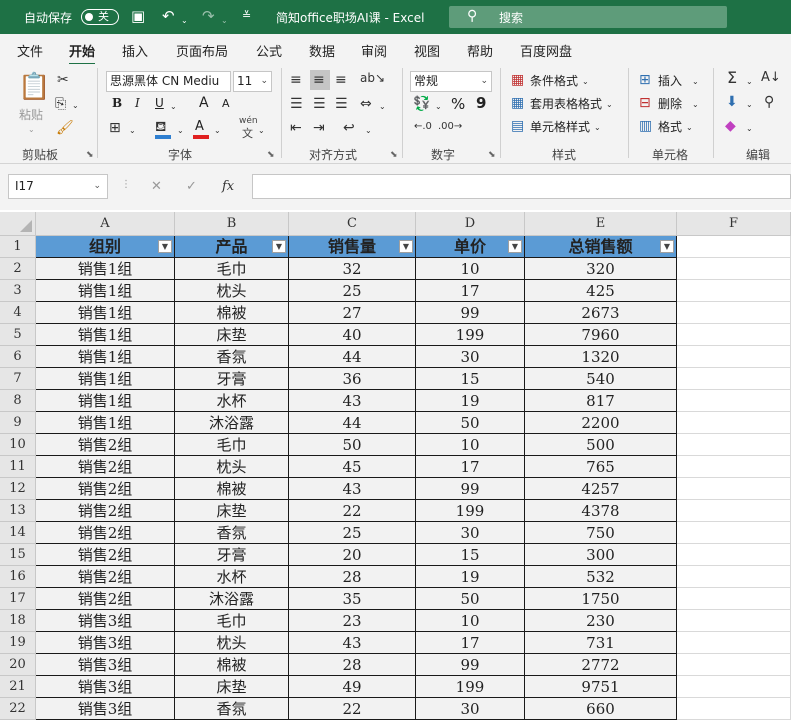 This screenshot has width=791, height=722. What do you see at coordinates (232, 687) in the screenshot?
I see `table-cell: 床垫` at bounding box center [232, 687].